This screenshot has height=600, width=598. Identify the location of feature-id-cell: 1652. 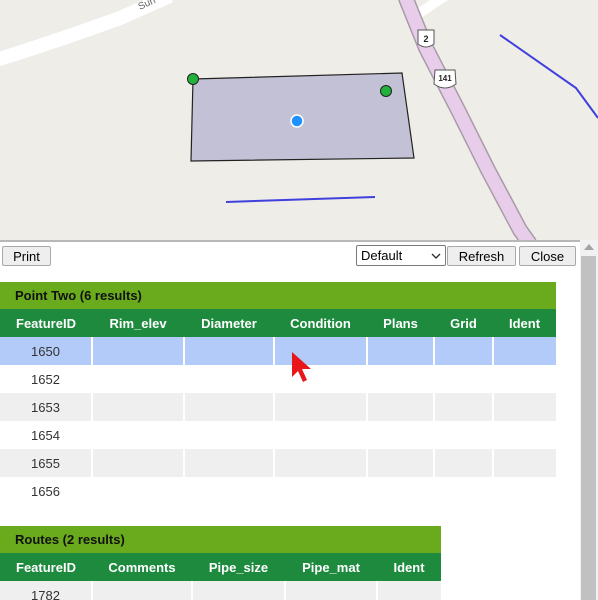
(45, 379).